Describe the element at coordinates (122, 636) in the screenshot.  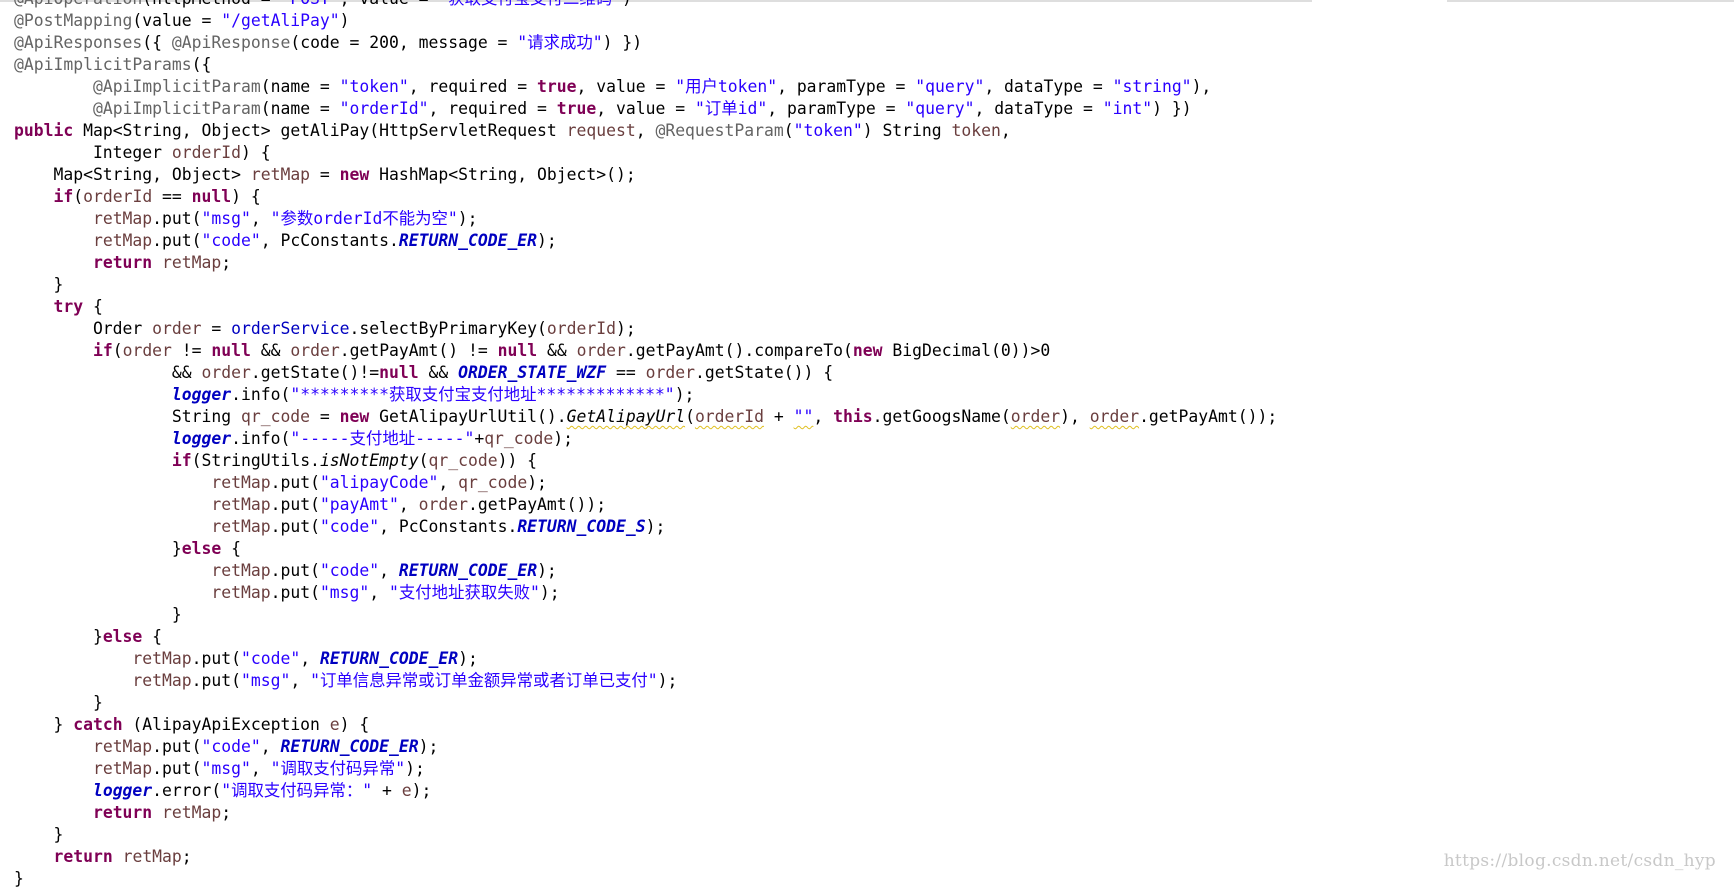
I see `keyword-token: else` at that location.